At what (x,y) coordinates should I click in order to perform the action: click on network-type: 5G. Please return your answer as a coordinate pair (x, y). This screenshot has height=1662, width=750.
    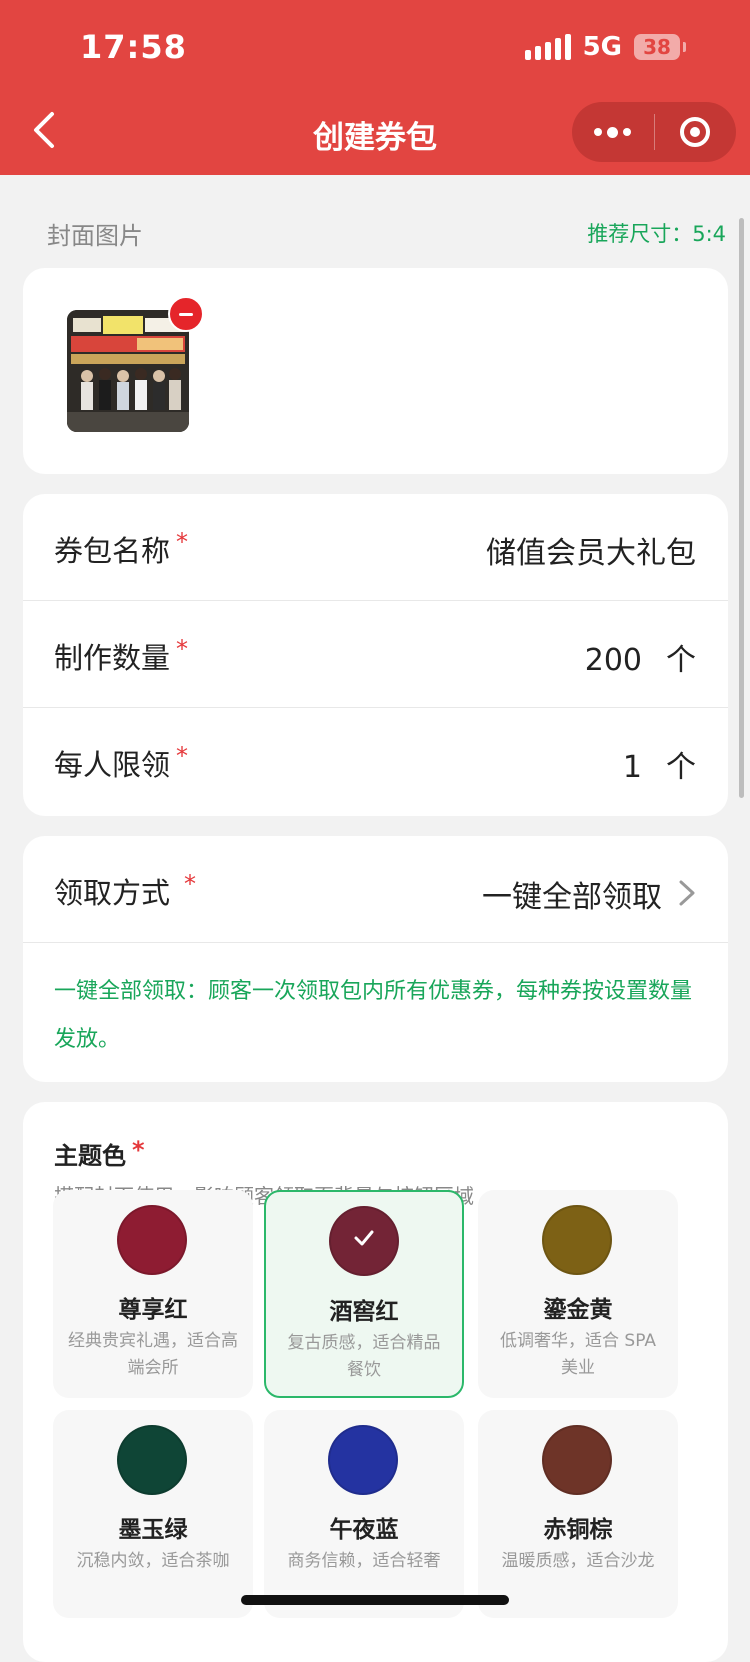
    Looking at the image, I should click on (602, 47).